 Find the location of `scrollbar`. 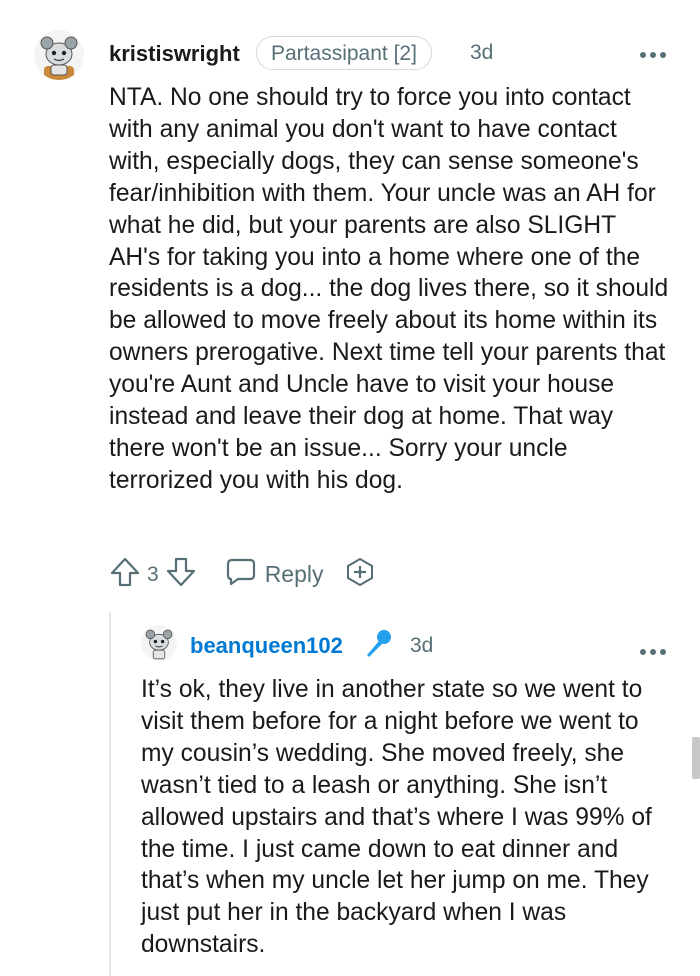

scrollbar is located at coordinates (696, 758).